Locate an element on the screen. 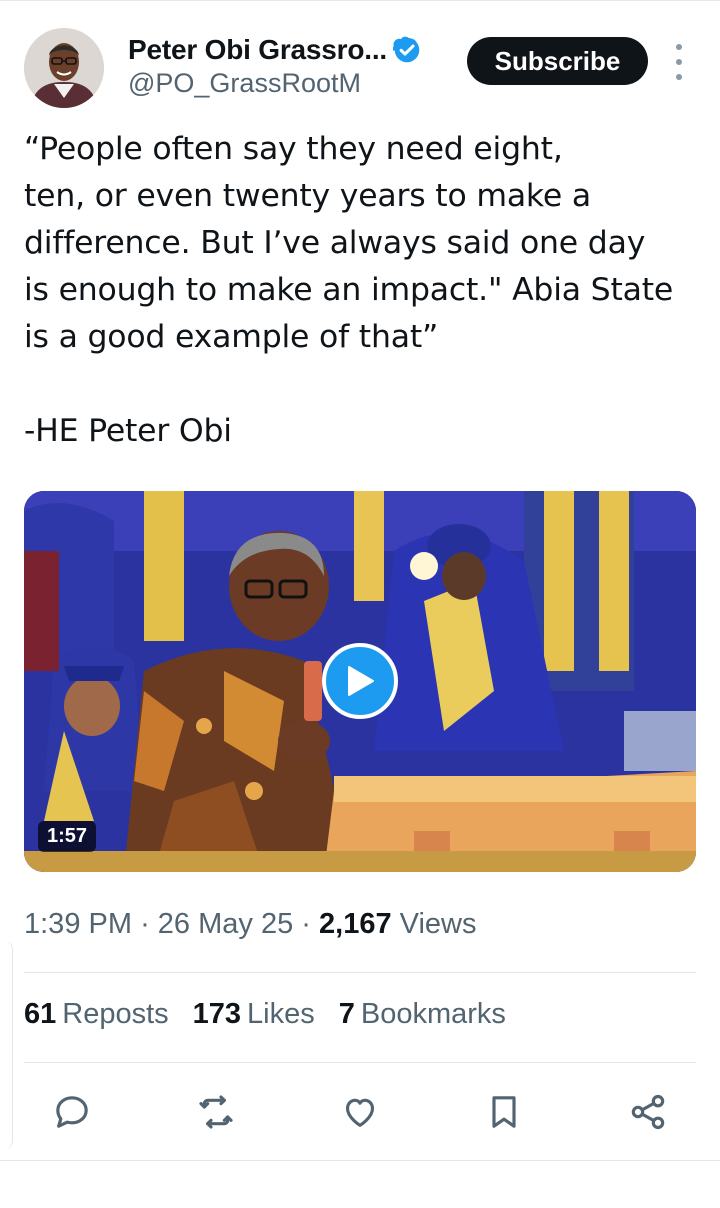 This screenshot has width=720, height=1208. post-time: 1:39 PM is located at coordinates (78, 924).